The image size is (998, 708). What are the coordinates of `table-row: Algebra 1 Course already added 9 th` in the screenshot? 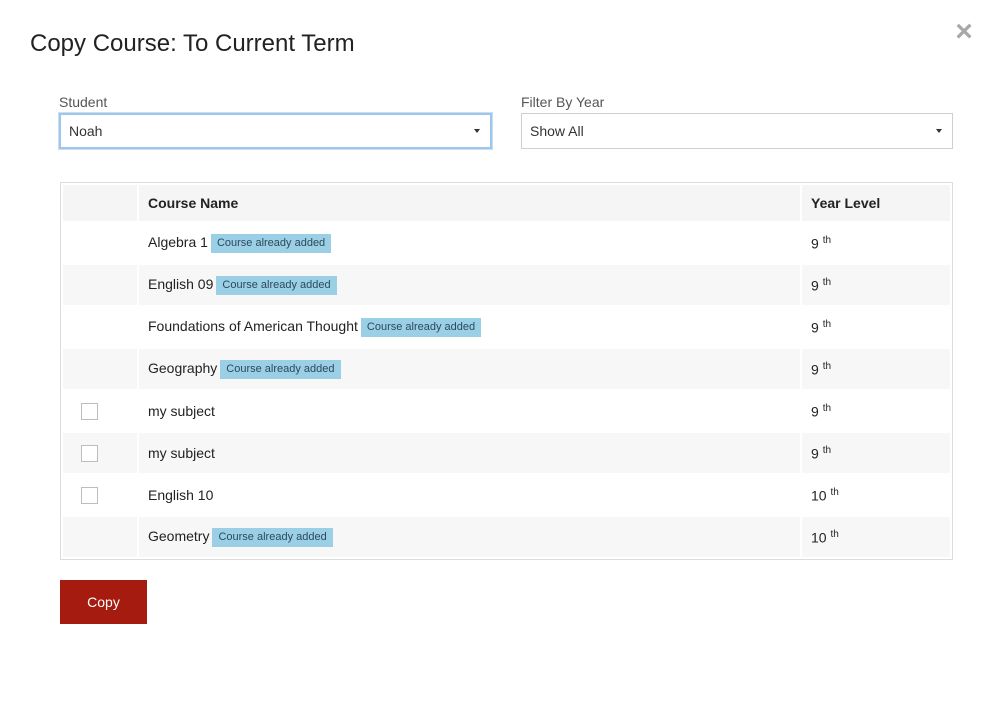 It's located at (506, 243).